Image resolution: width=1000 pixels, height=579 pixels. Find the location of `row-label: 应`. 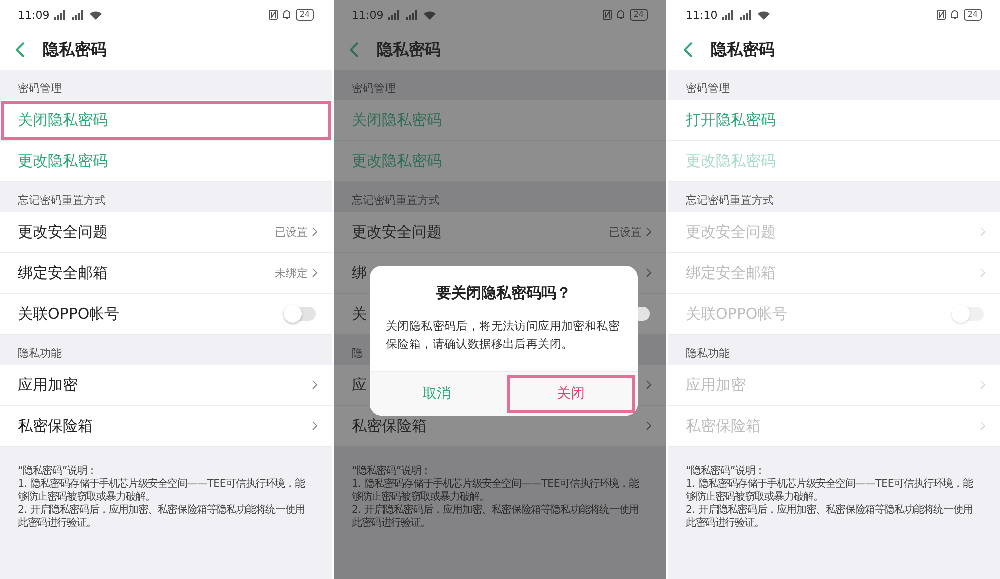

row-label: 应 is located at coordinates (359, 385).